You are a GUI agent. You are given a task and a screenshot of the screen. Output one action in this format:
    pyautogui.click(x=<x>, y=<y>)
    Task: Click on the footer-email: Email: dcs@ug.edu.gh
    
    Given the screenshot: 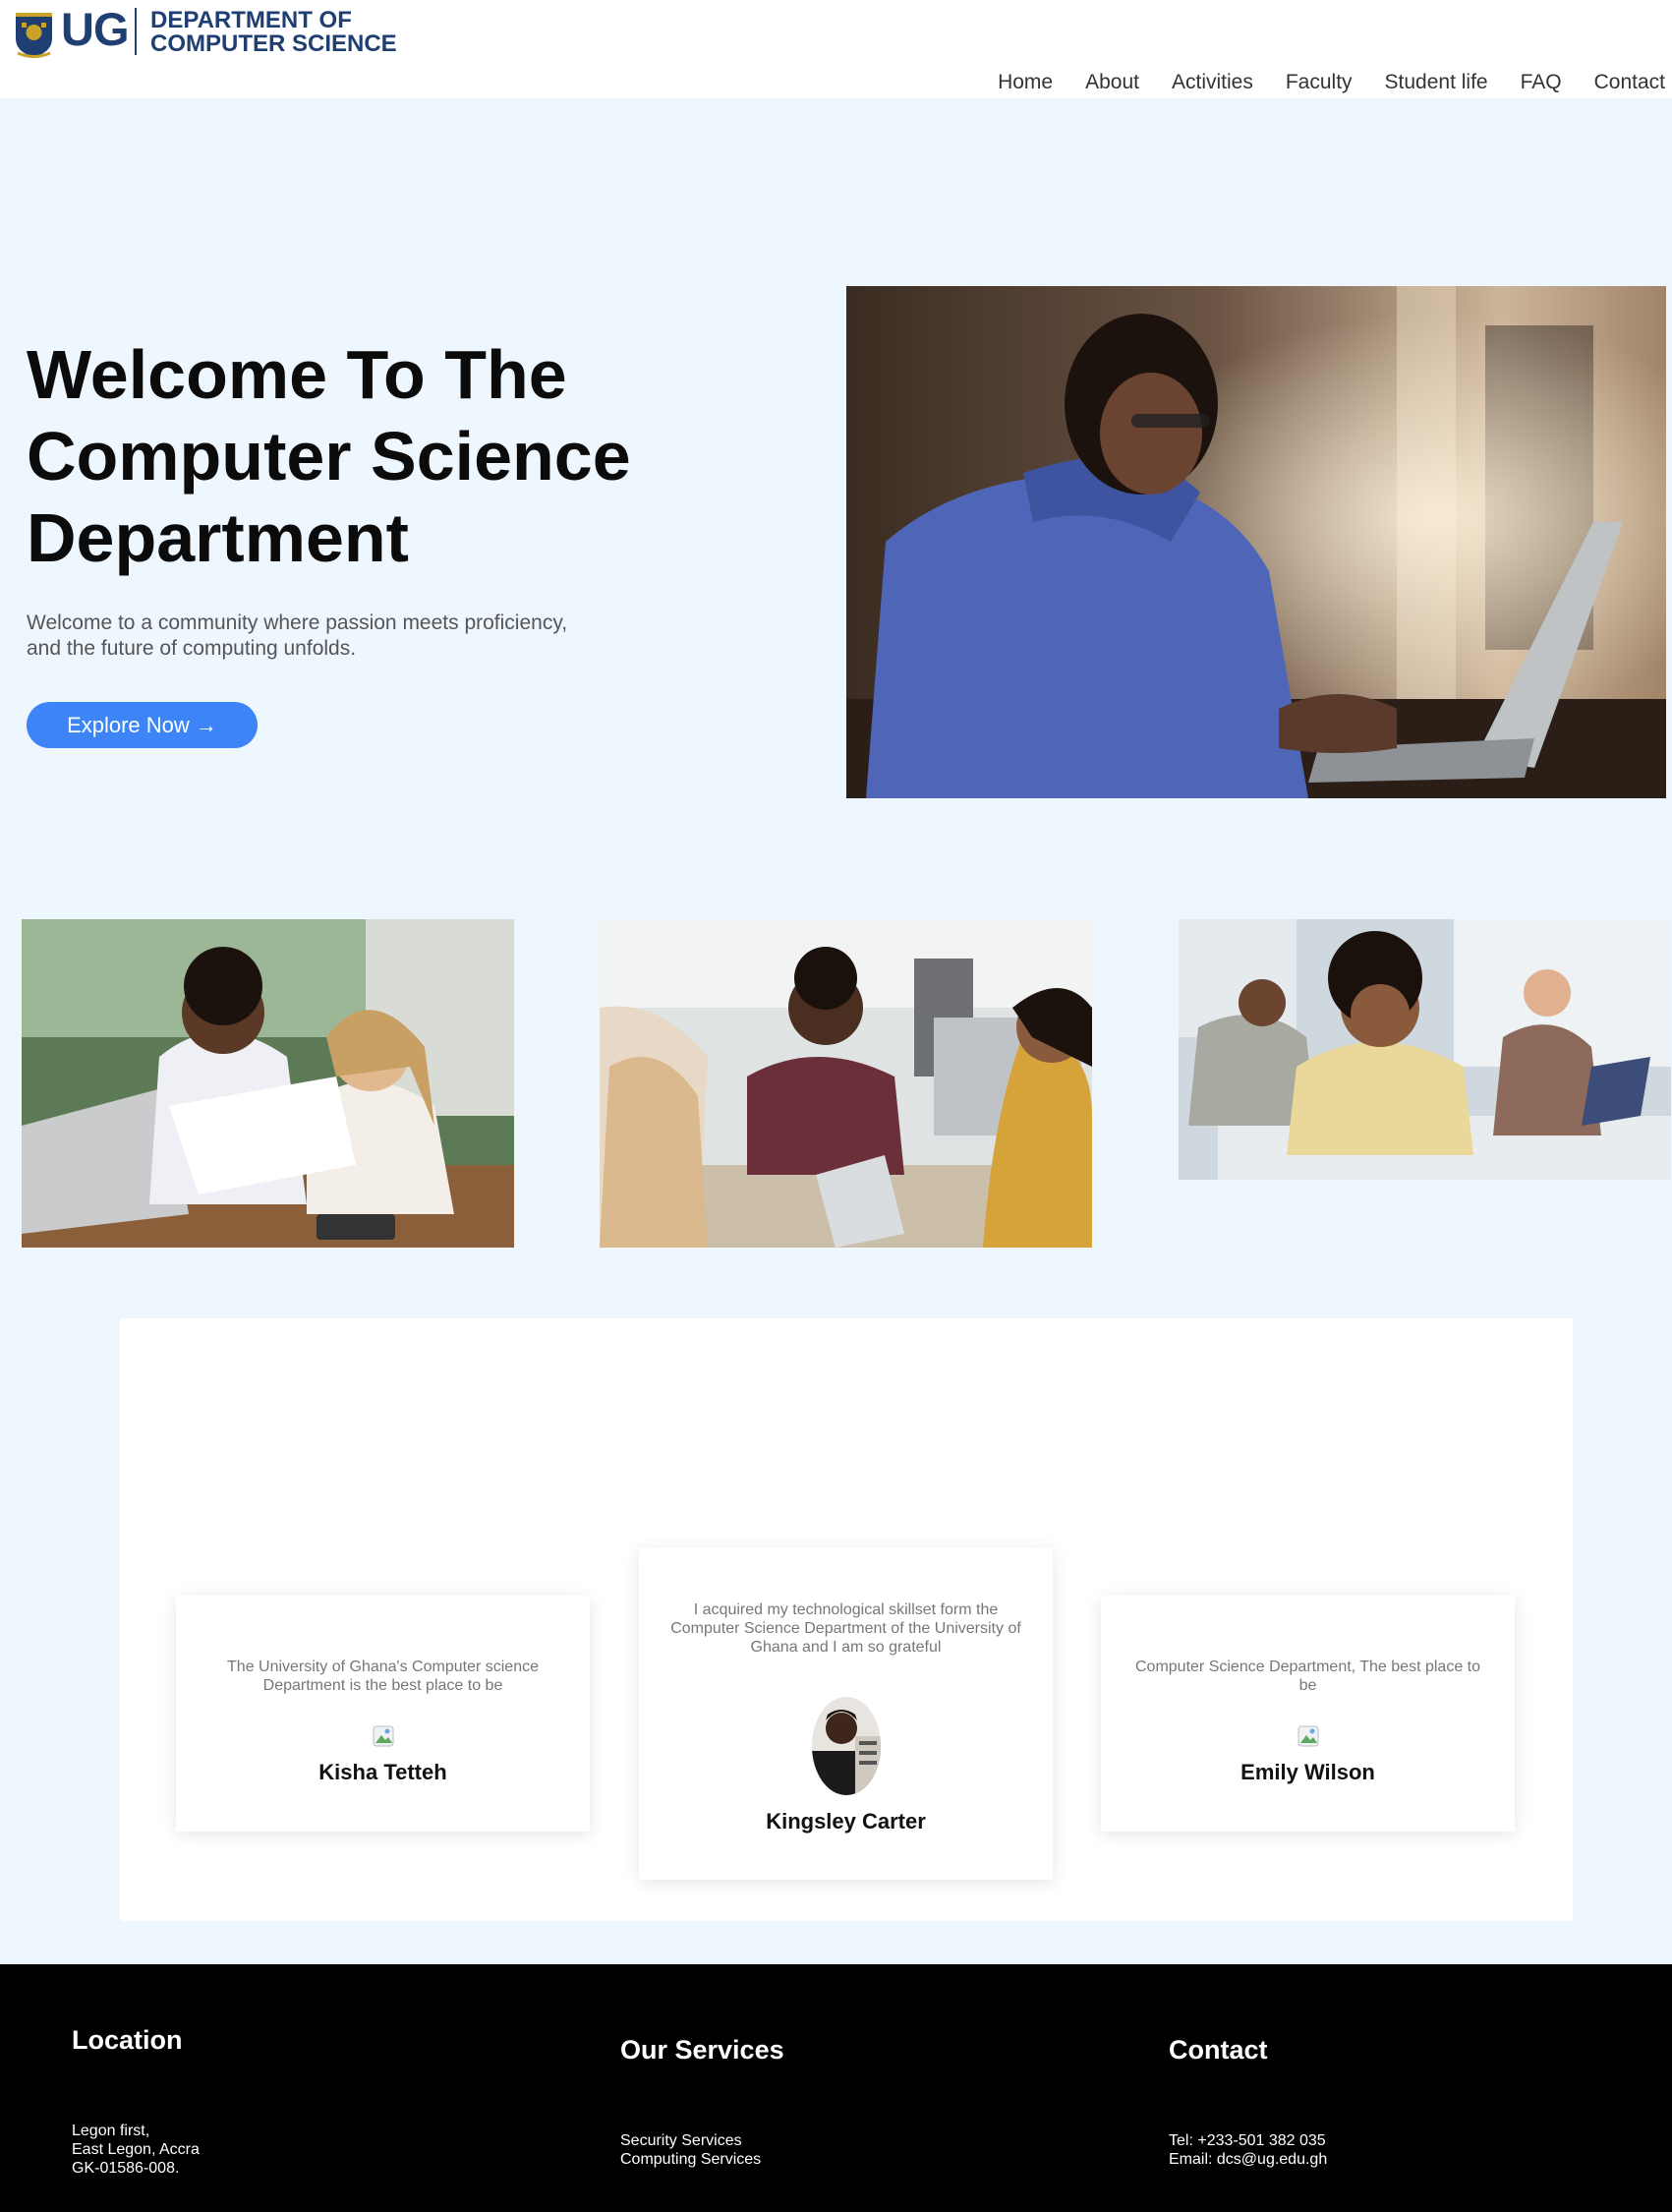 What is the action you would take?
    pyautogui.click(x=1248, y=2160)
    